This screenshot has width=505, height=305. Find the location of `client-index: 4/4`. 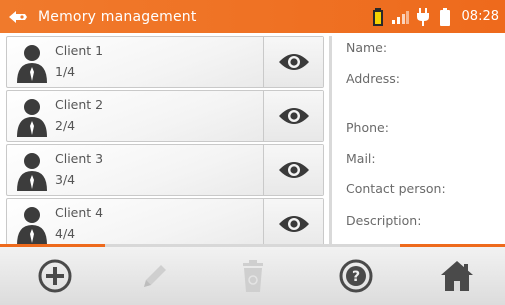

client-index: 4/4 is located at coordinates (65, 233).